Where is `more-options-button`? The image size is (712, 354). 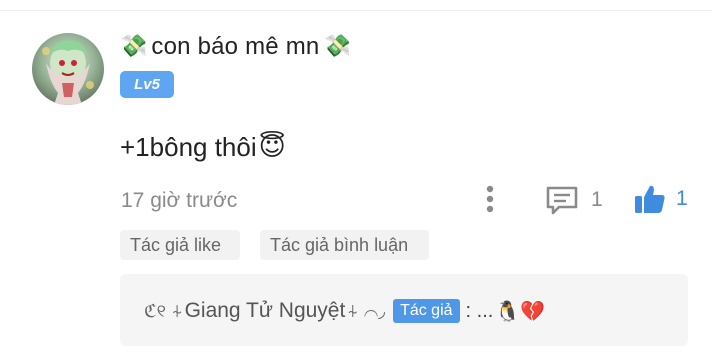 more-options-button is located at coordinates (490, 199).